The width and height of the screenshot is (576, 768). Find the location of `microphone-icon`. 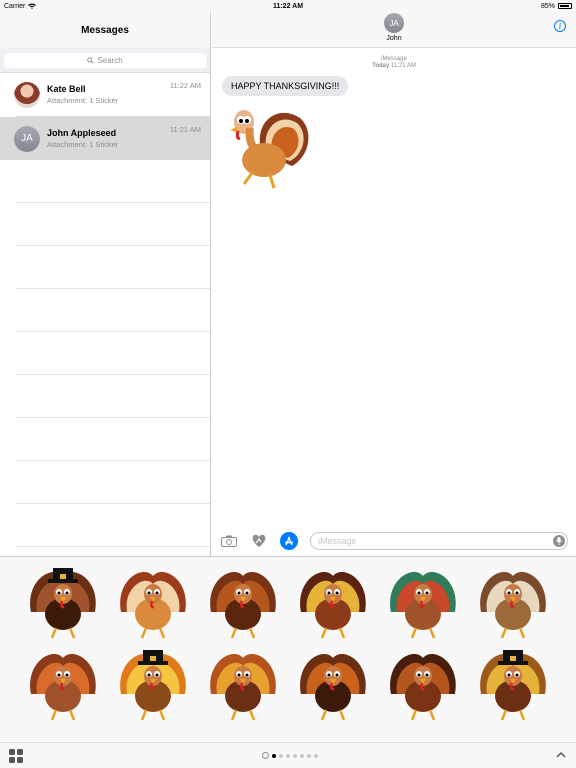

microphone-icon is located at coordinates (559, 541).